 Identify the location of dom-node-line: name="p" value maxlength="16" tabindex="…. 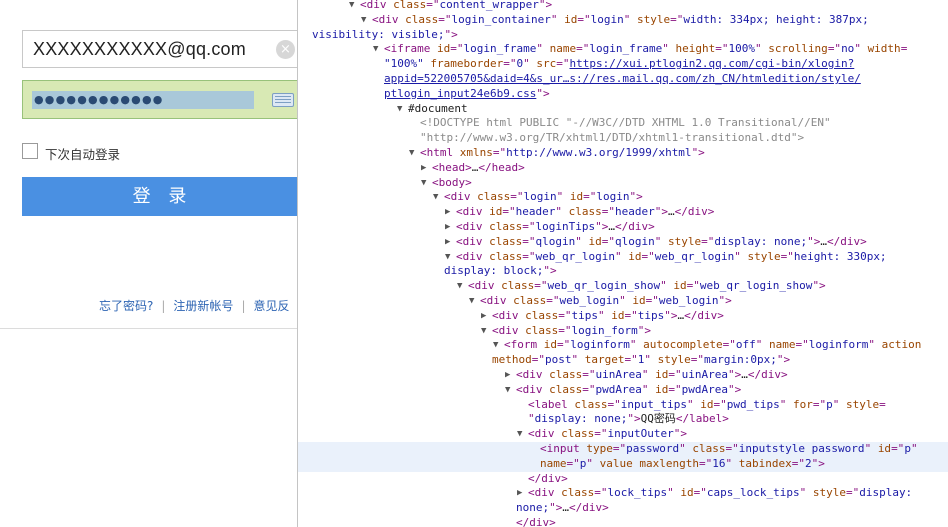
(623, 464).